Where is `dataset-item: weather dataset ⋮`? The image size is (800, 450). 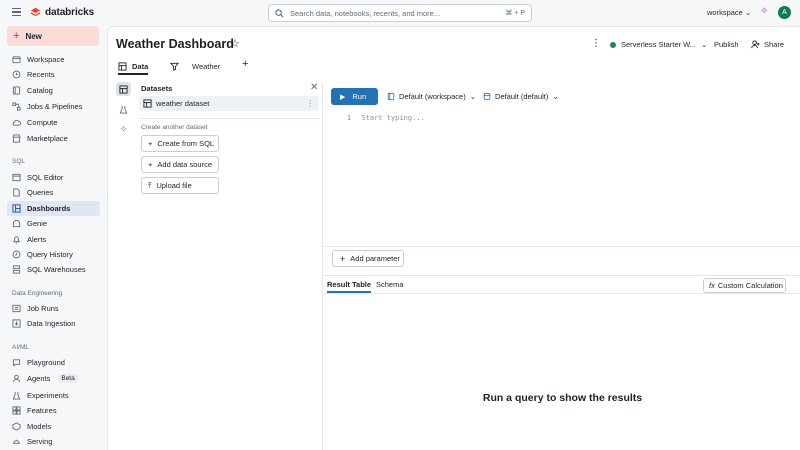 dataset-item: weather dataset ⋮ is located at coordinates (229, 103).